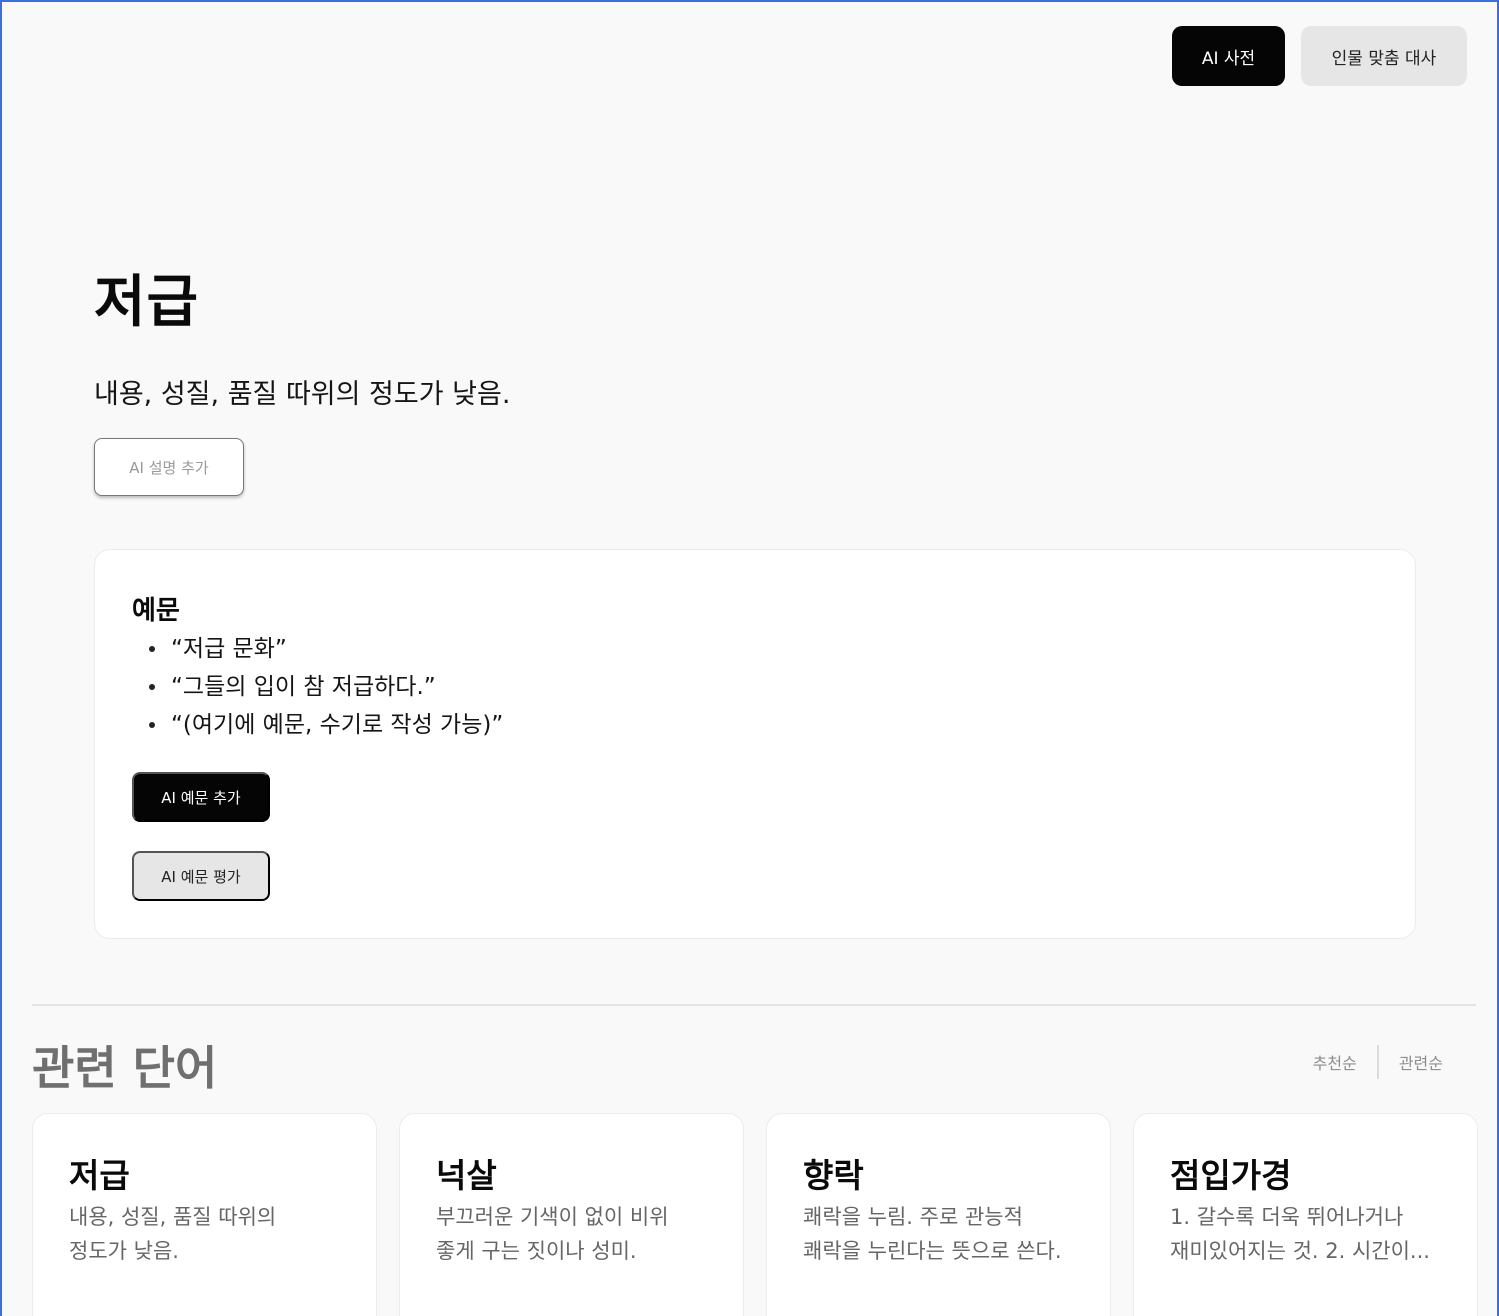 The image size is (1499, 1316). What do you see at coordinates (125, 1068) in the screenshot?
I see `related-words-heading: 관련 단어` at bounding box center [125, 1068].